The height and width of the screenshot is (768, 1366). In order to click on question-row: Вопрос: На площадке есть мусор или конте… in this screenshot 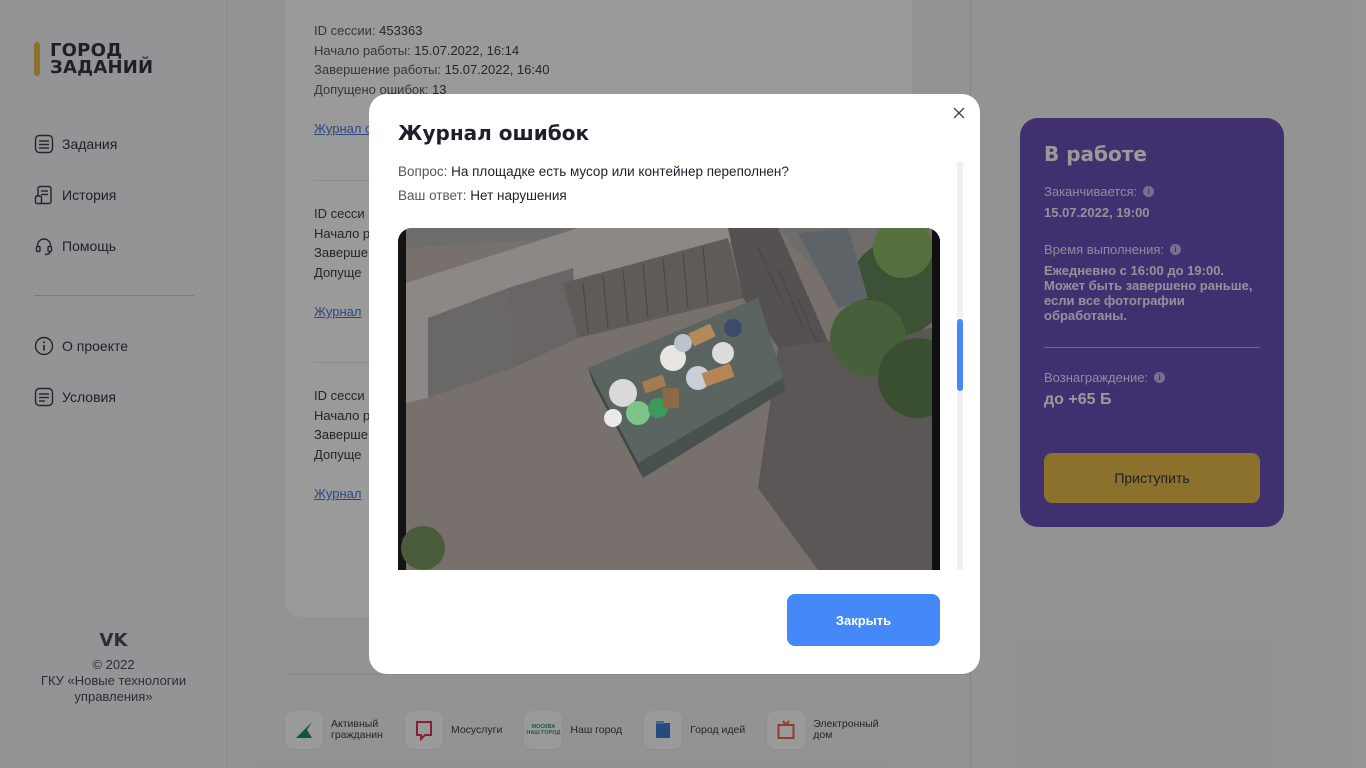, I will do `click(670, 172)`.